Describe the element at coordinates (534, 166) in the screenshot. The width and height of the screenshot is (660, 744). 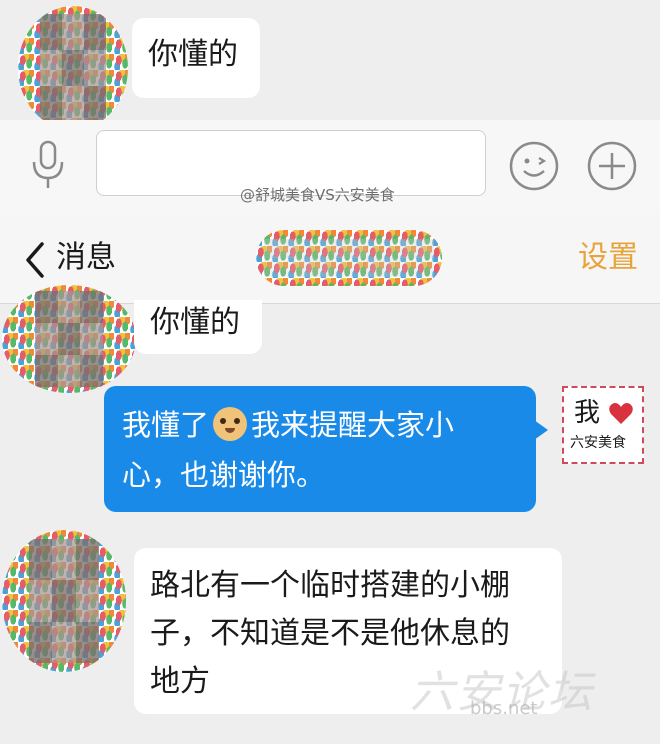
I see `emoji-smile-icon` at that location.